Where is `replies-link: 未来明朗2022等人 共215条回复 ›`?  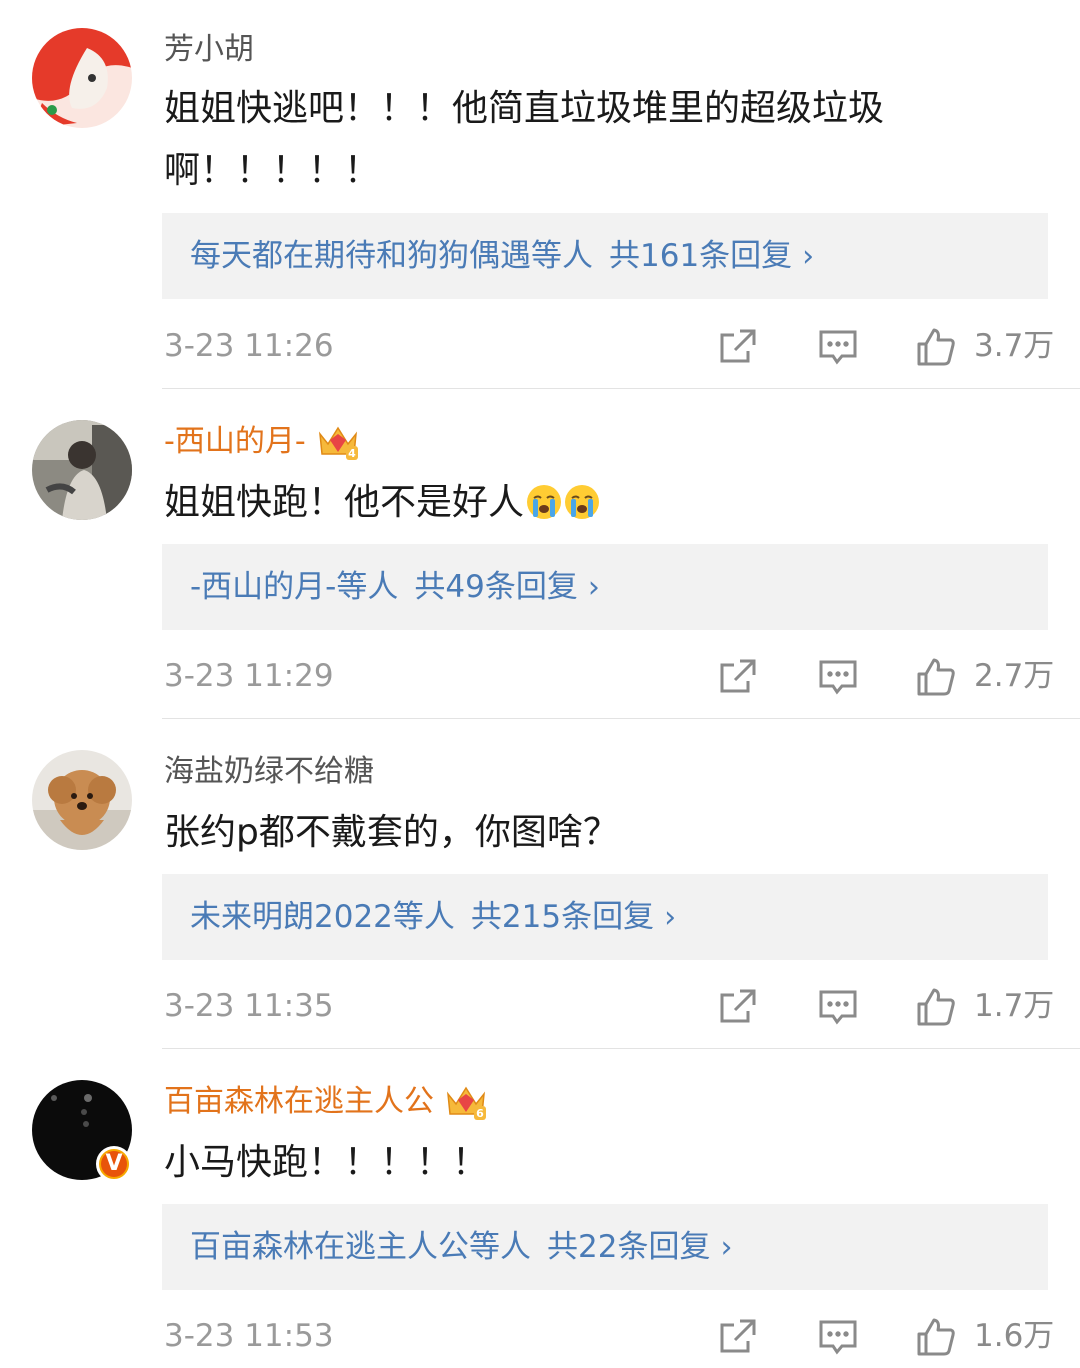
replies-link: 未来明朗2022等人 共215条回复 › is located at coordinates (605, 917).